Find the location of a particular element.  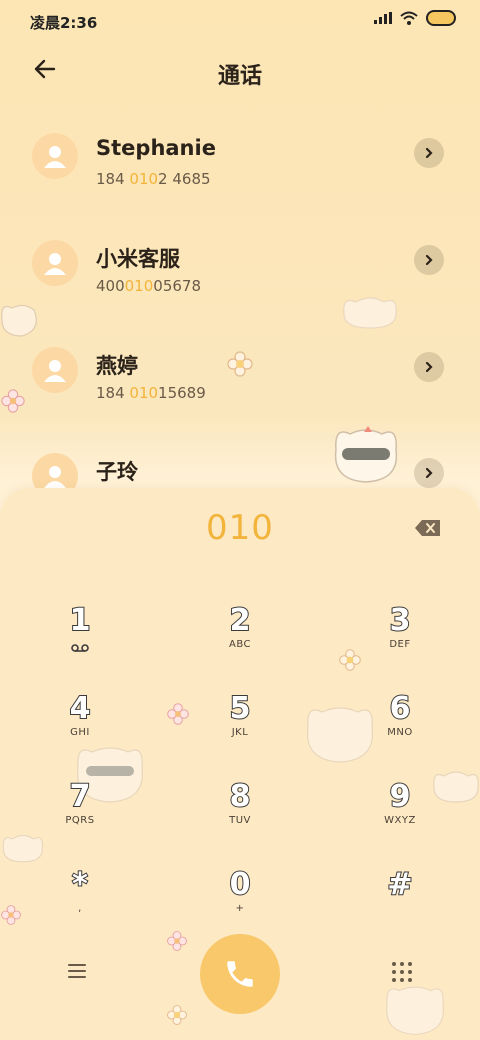

dial-key-hash: # is located at coordinates (400, 902).